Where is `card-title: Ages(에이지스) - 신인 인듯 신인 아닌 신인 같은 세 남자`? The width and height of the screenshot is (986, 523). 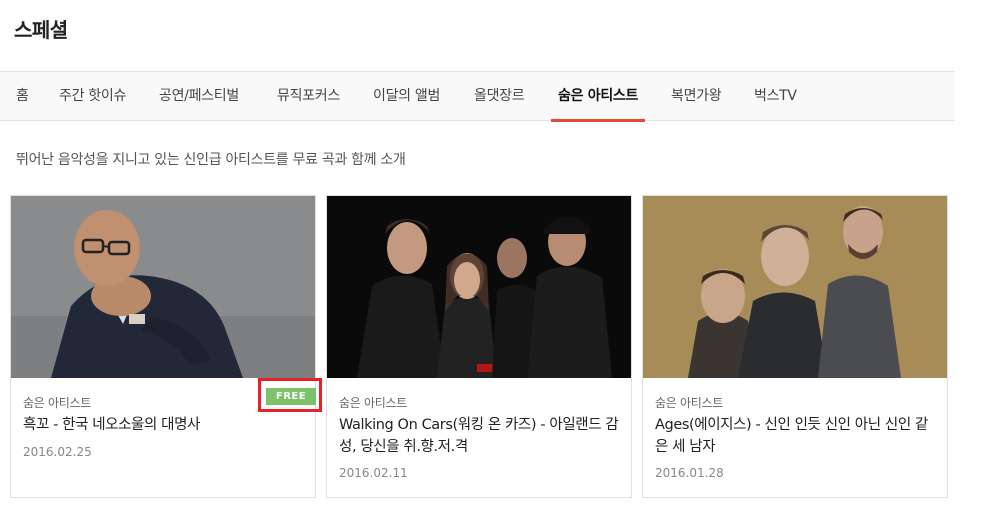
card-title: Ages(에이지스) - 신인 인듯 신인 아닌 신인 같은 세 남자 is located at coordinates (796, 436).